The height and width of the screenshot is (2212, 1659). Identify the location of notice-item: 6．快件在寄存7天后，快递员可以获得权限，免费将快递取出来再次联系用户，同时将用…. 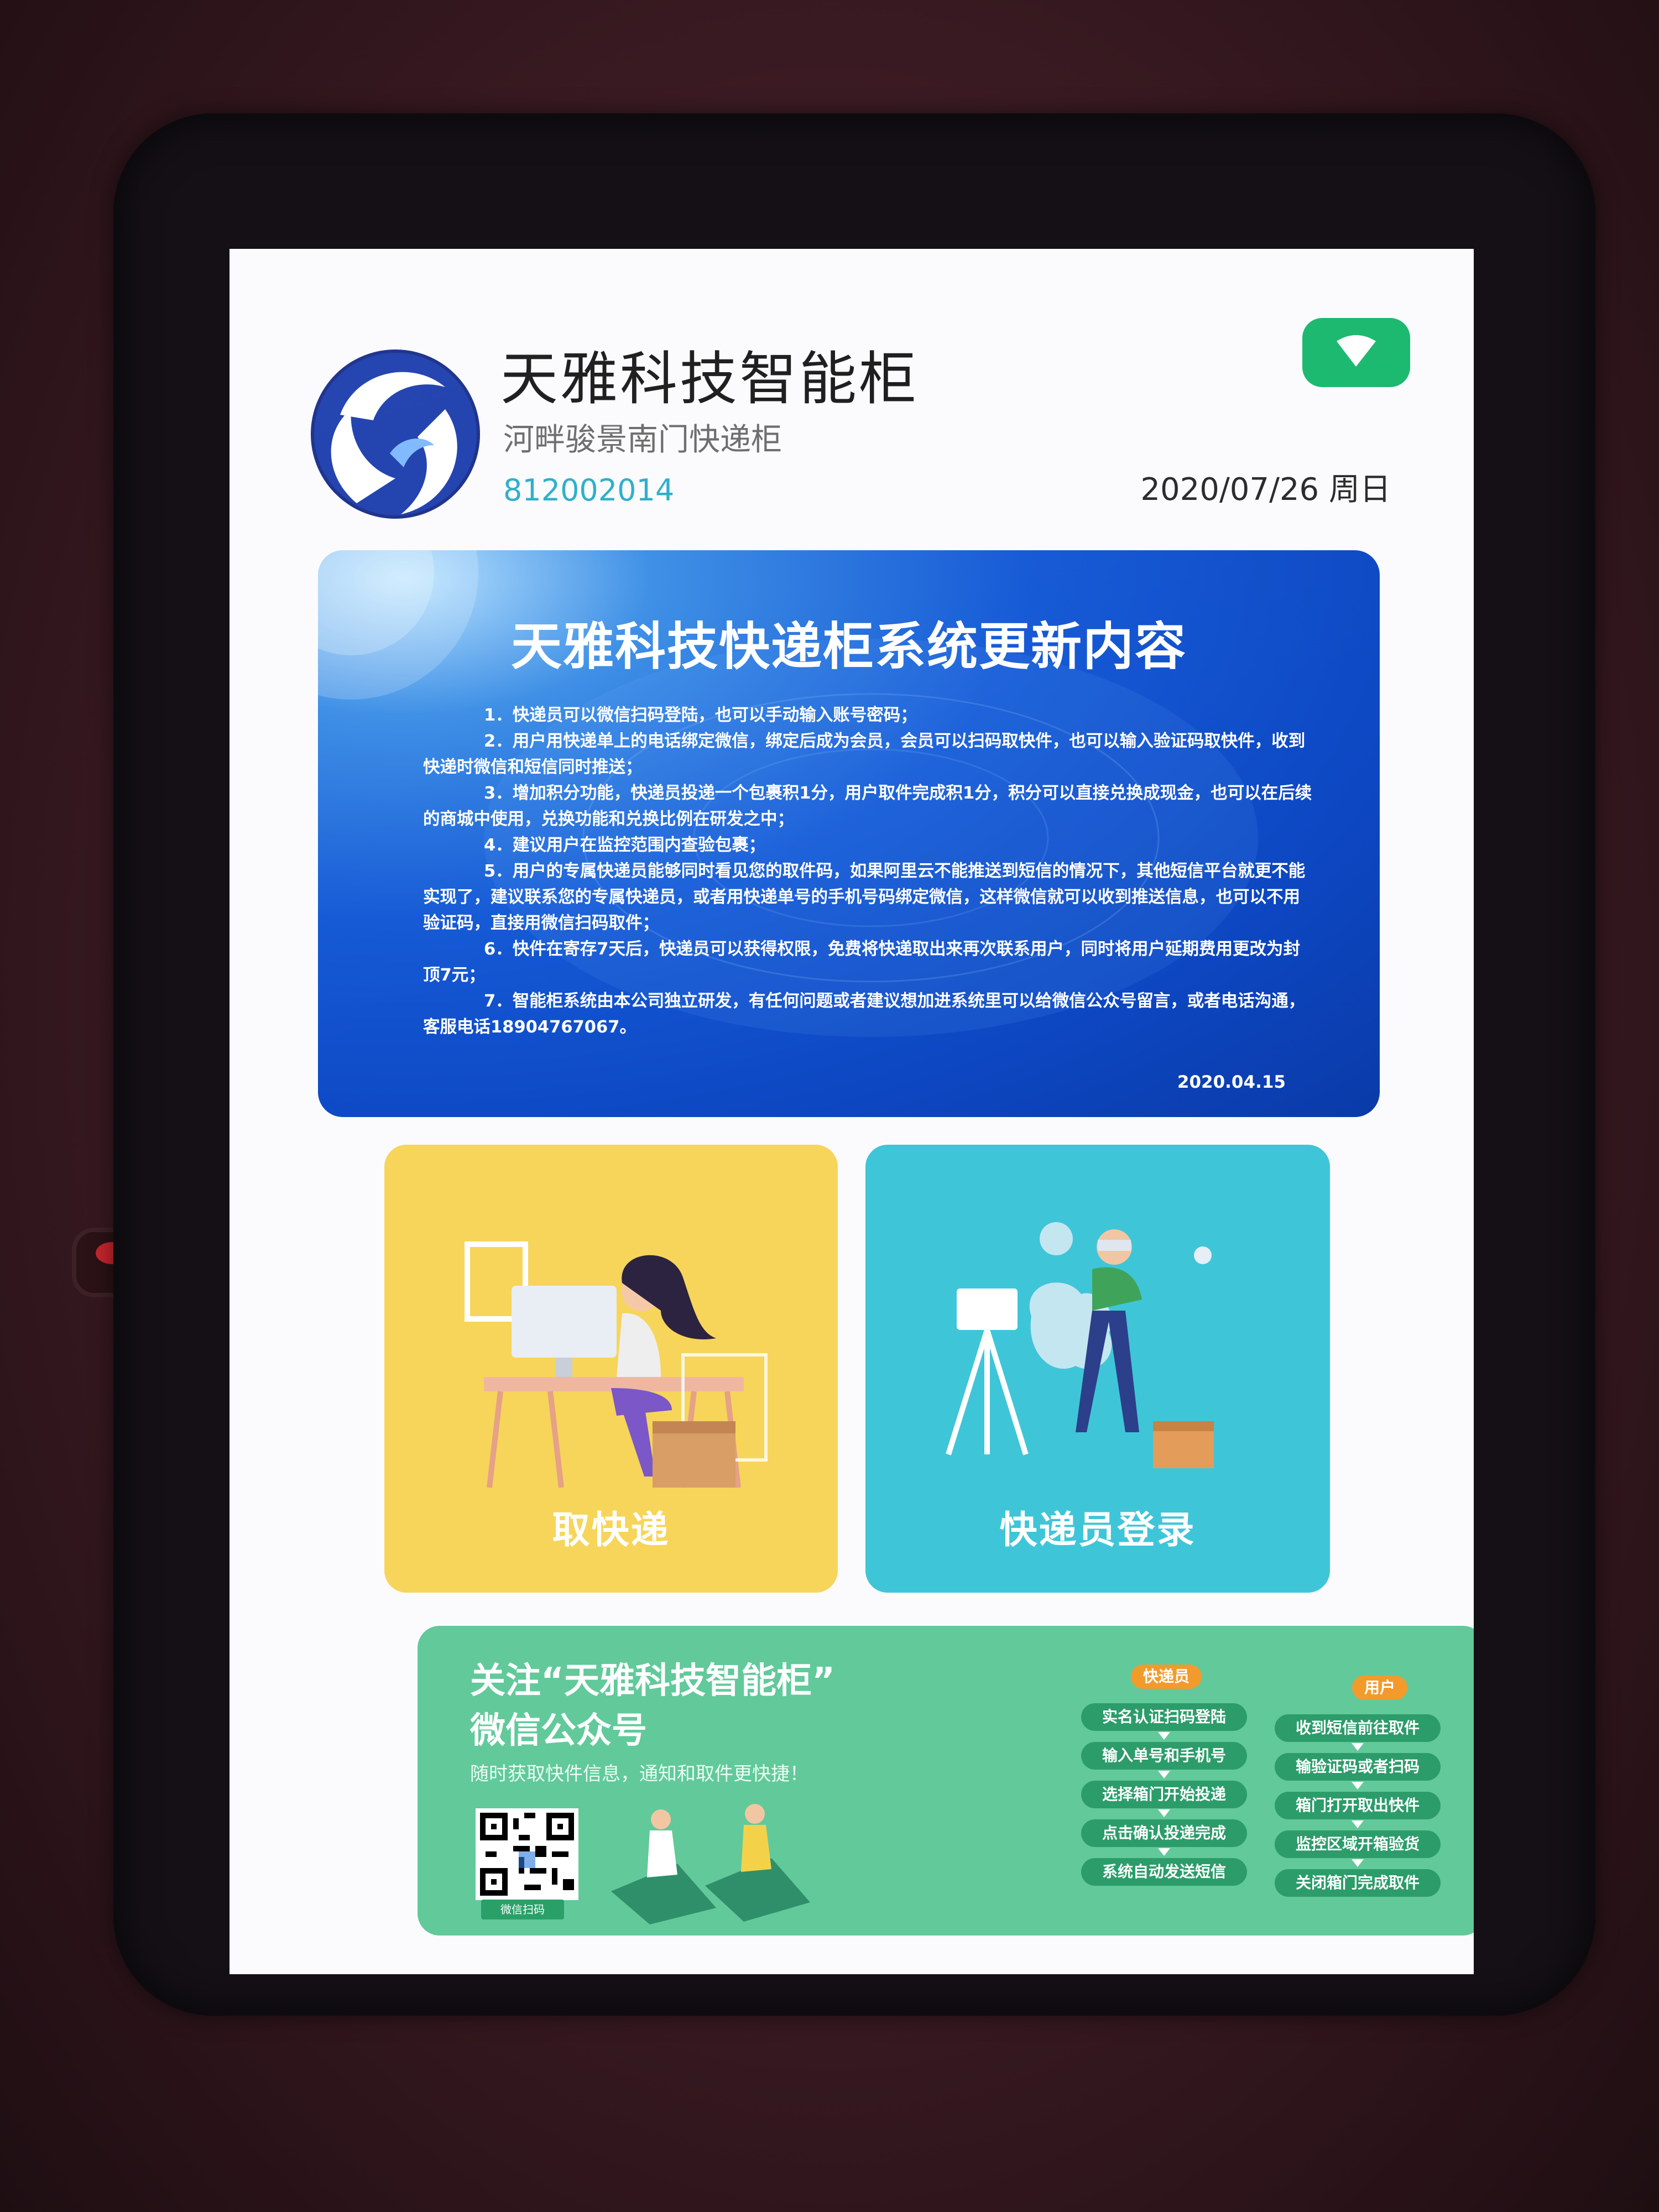
(862, 963).